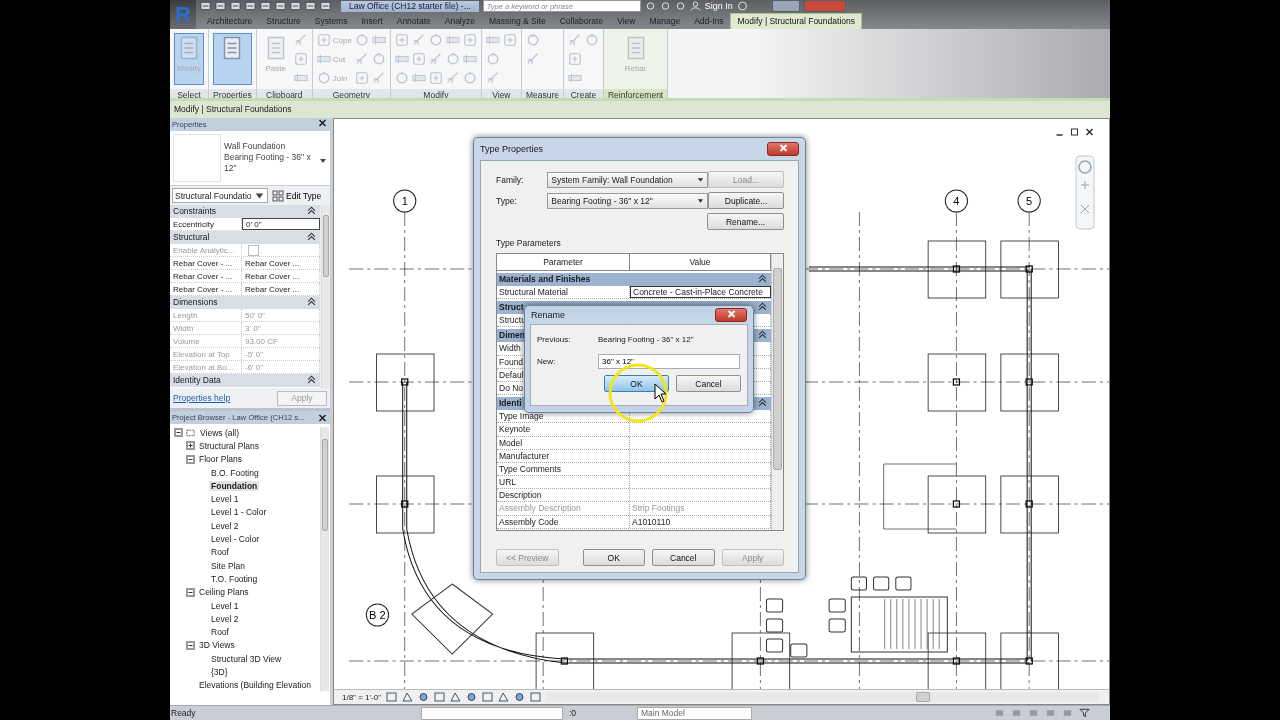 This screenshot has height=720, width=1280. I want to click on ribbon-tab: Annotate, so click(413, 21).